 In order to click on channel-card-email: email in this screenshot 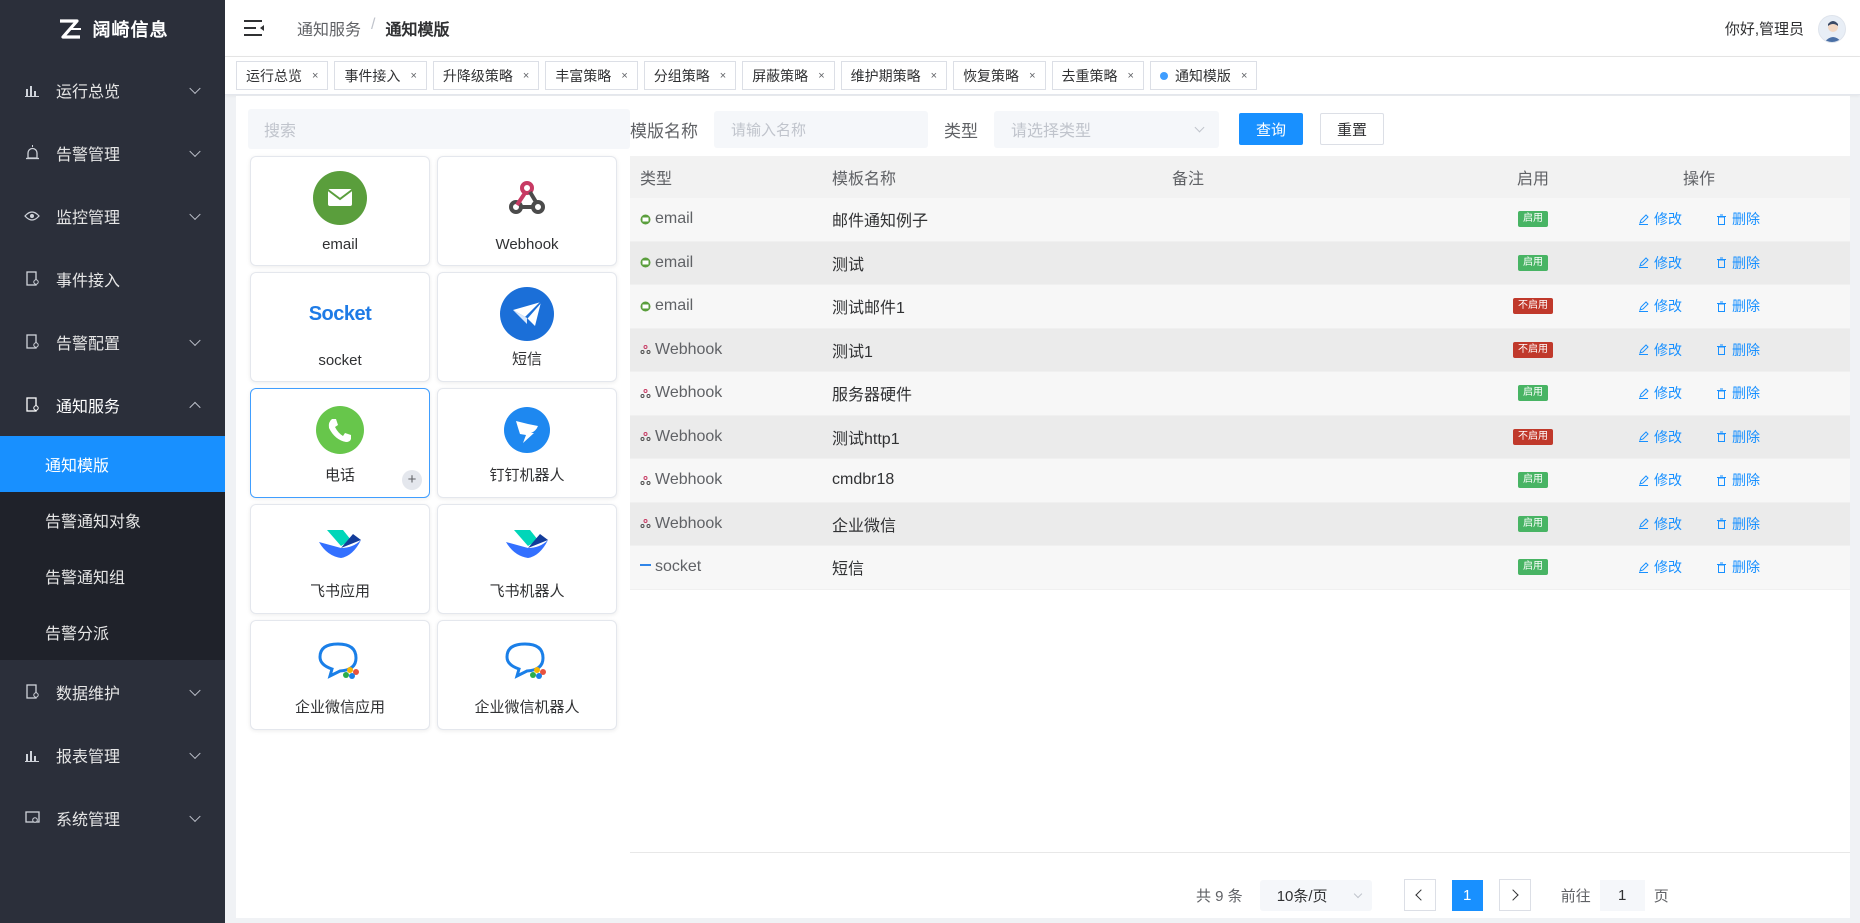, I will do `click(340, 211)`.